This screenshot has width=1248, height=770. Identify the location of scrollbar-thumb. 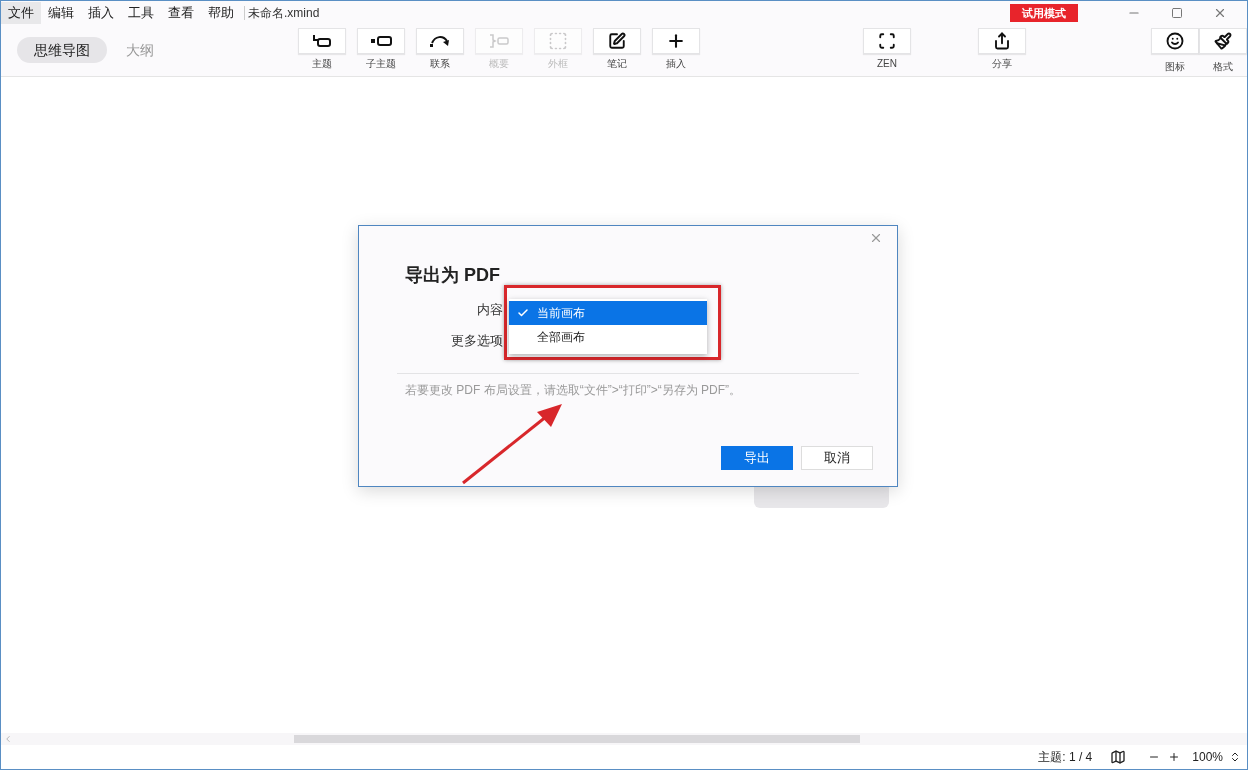
(577, 739).